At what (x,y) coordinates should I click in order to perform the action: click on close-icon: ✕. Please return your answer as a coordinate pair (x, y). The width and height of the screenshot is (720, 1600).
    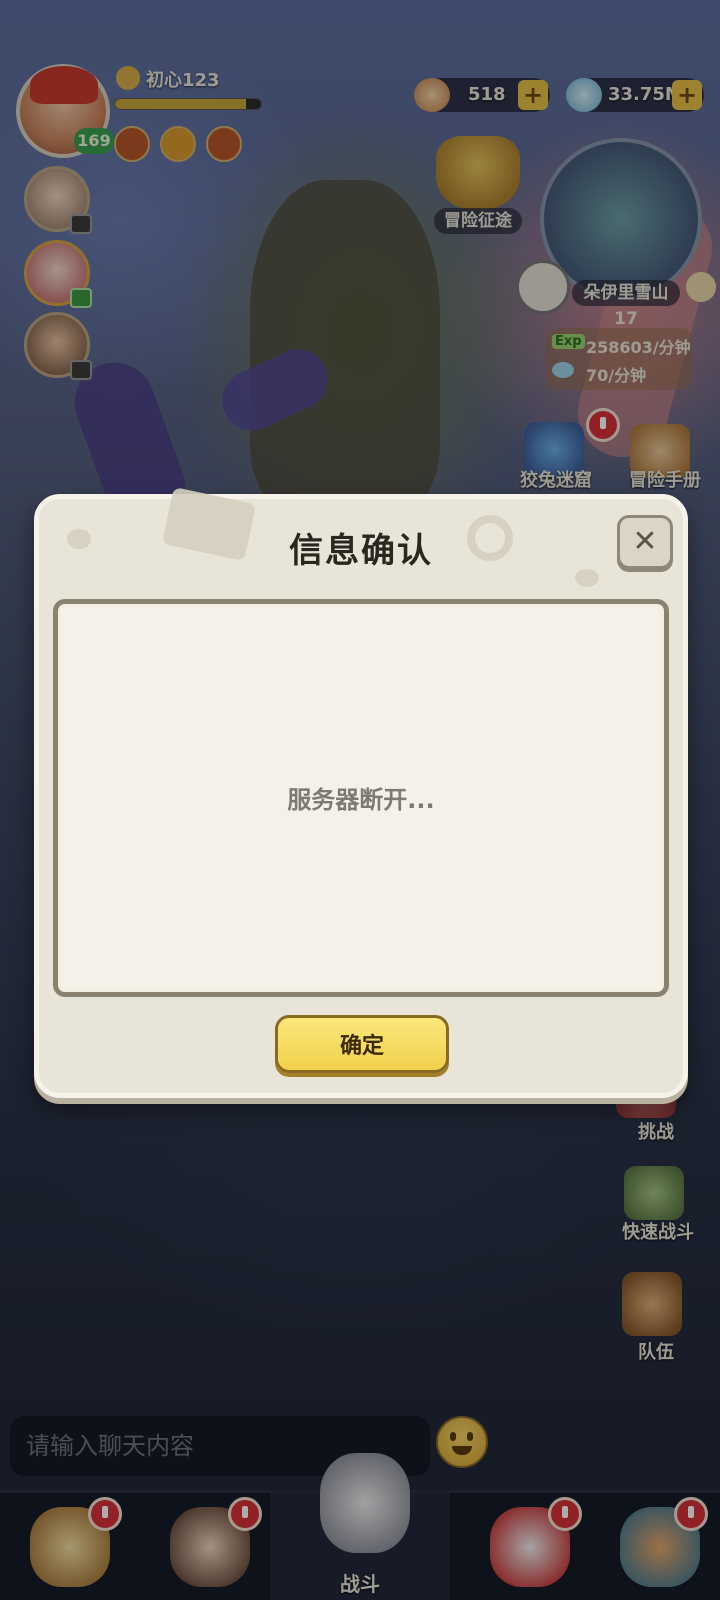
    Looking at the image, I should click on (645, 541).